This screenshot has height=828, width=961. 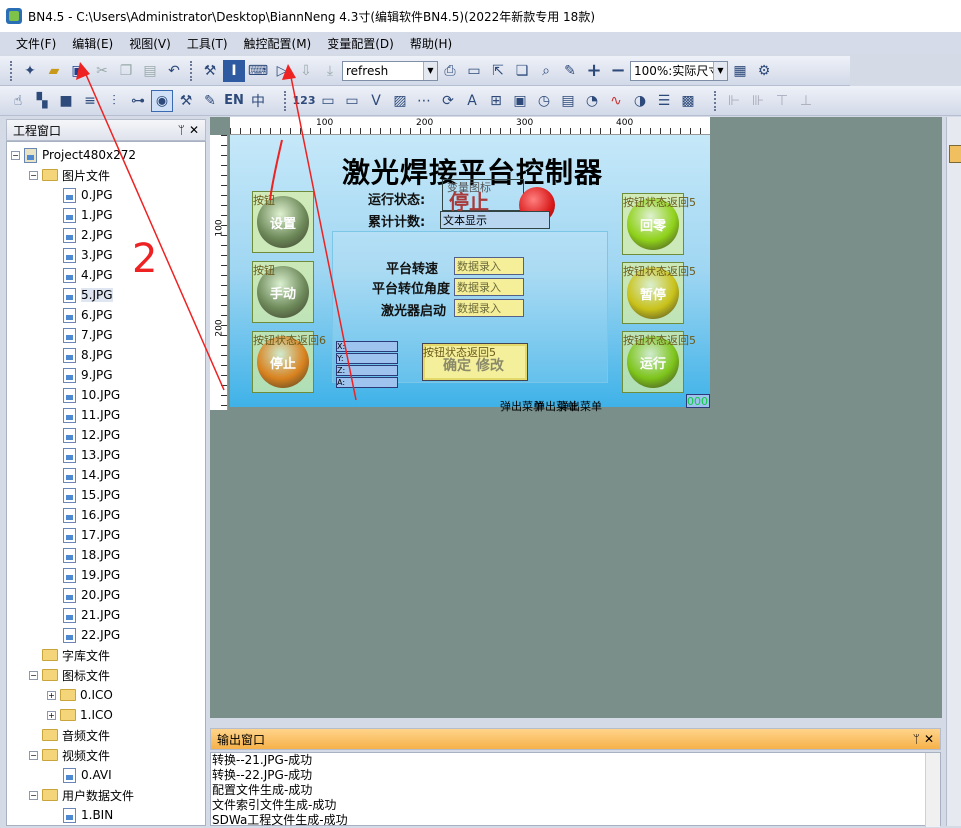 What do you see at coordinates (91, 495) in the screenshot?
I see `tree-image-file: 15.JPG` at bounding box center [91, 495].